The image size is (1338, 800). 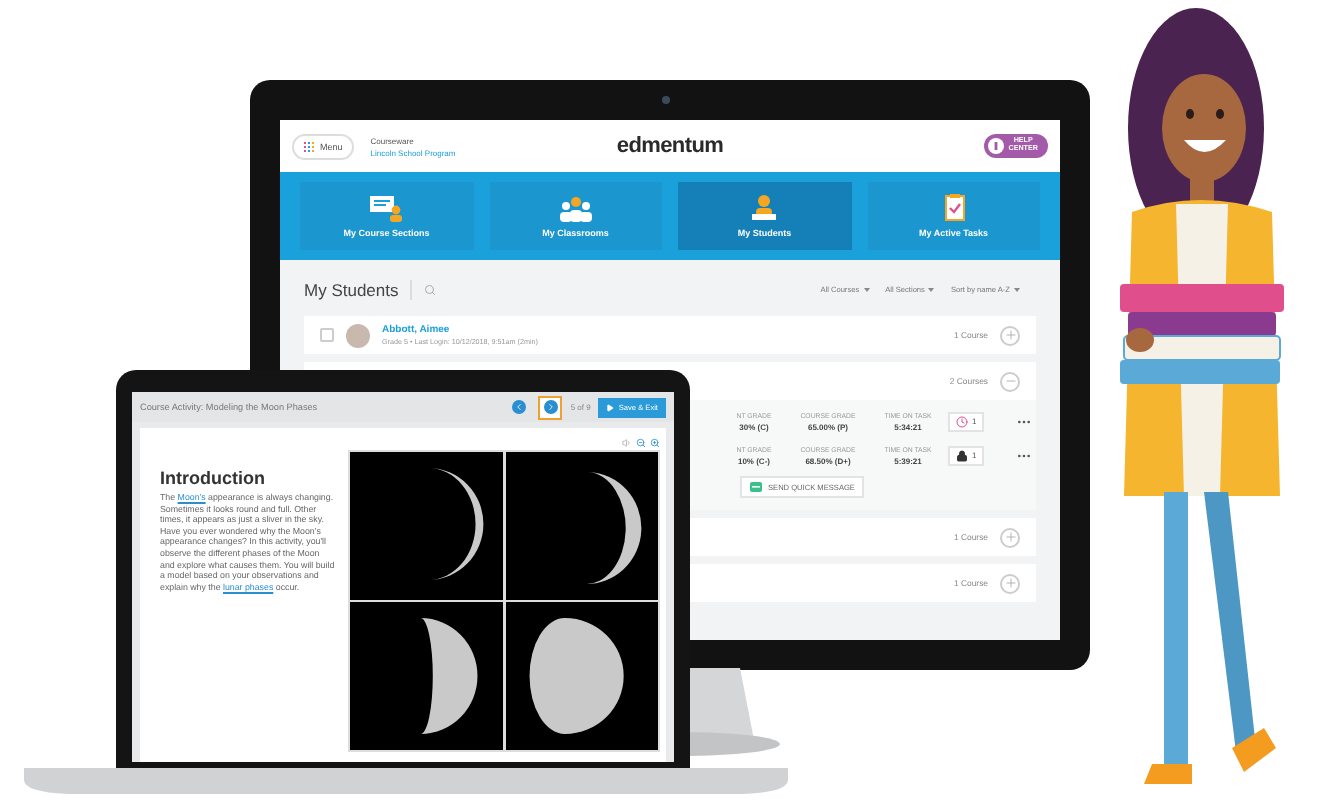 I want to click on zoom-in-icon, so click(x=655, y=442).